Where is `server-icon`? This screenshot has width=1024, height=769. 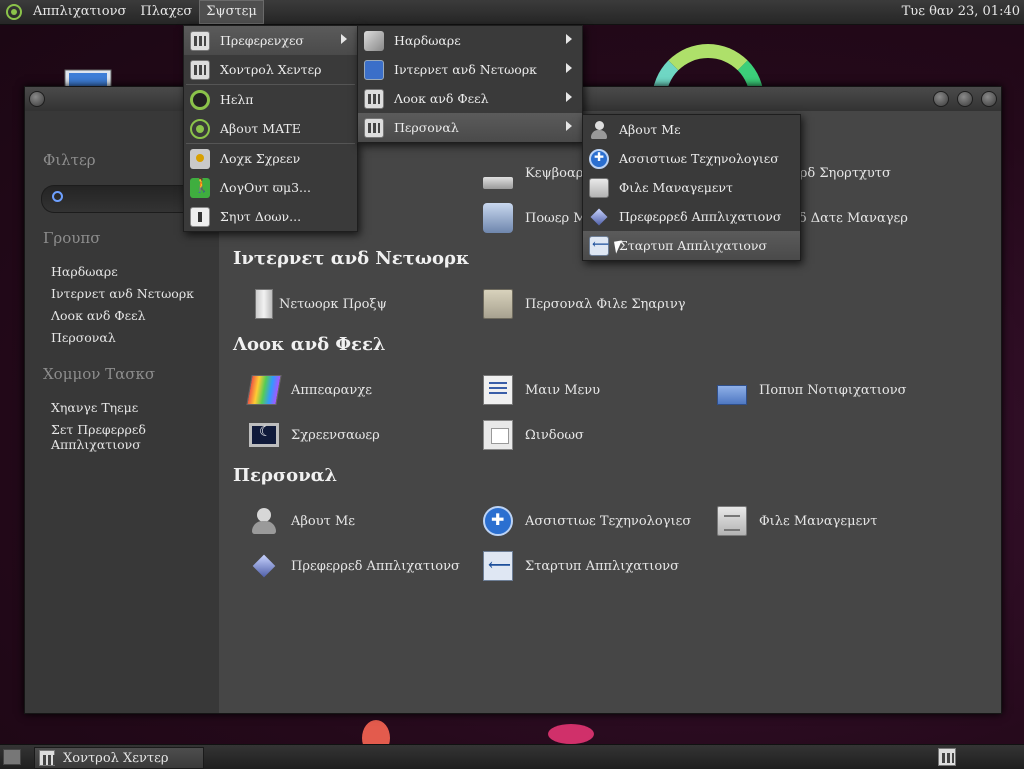 server-icon is located at coordinates (264, 304).